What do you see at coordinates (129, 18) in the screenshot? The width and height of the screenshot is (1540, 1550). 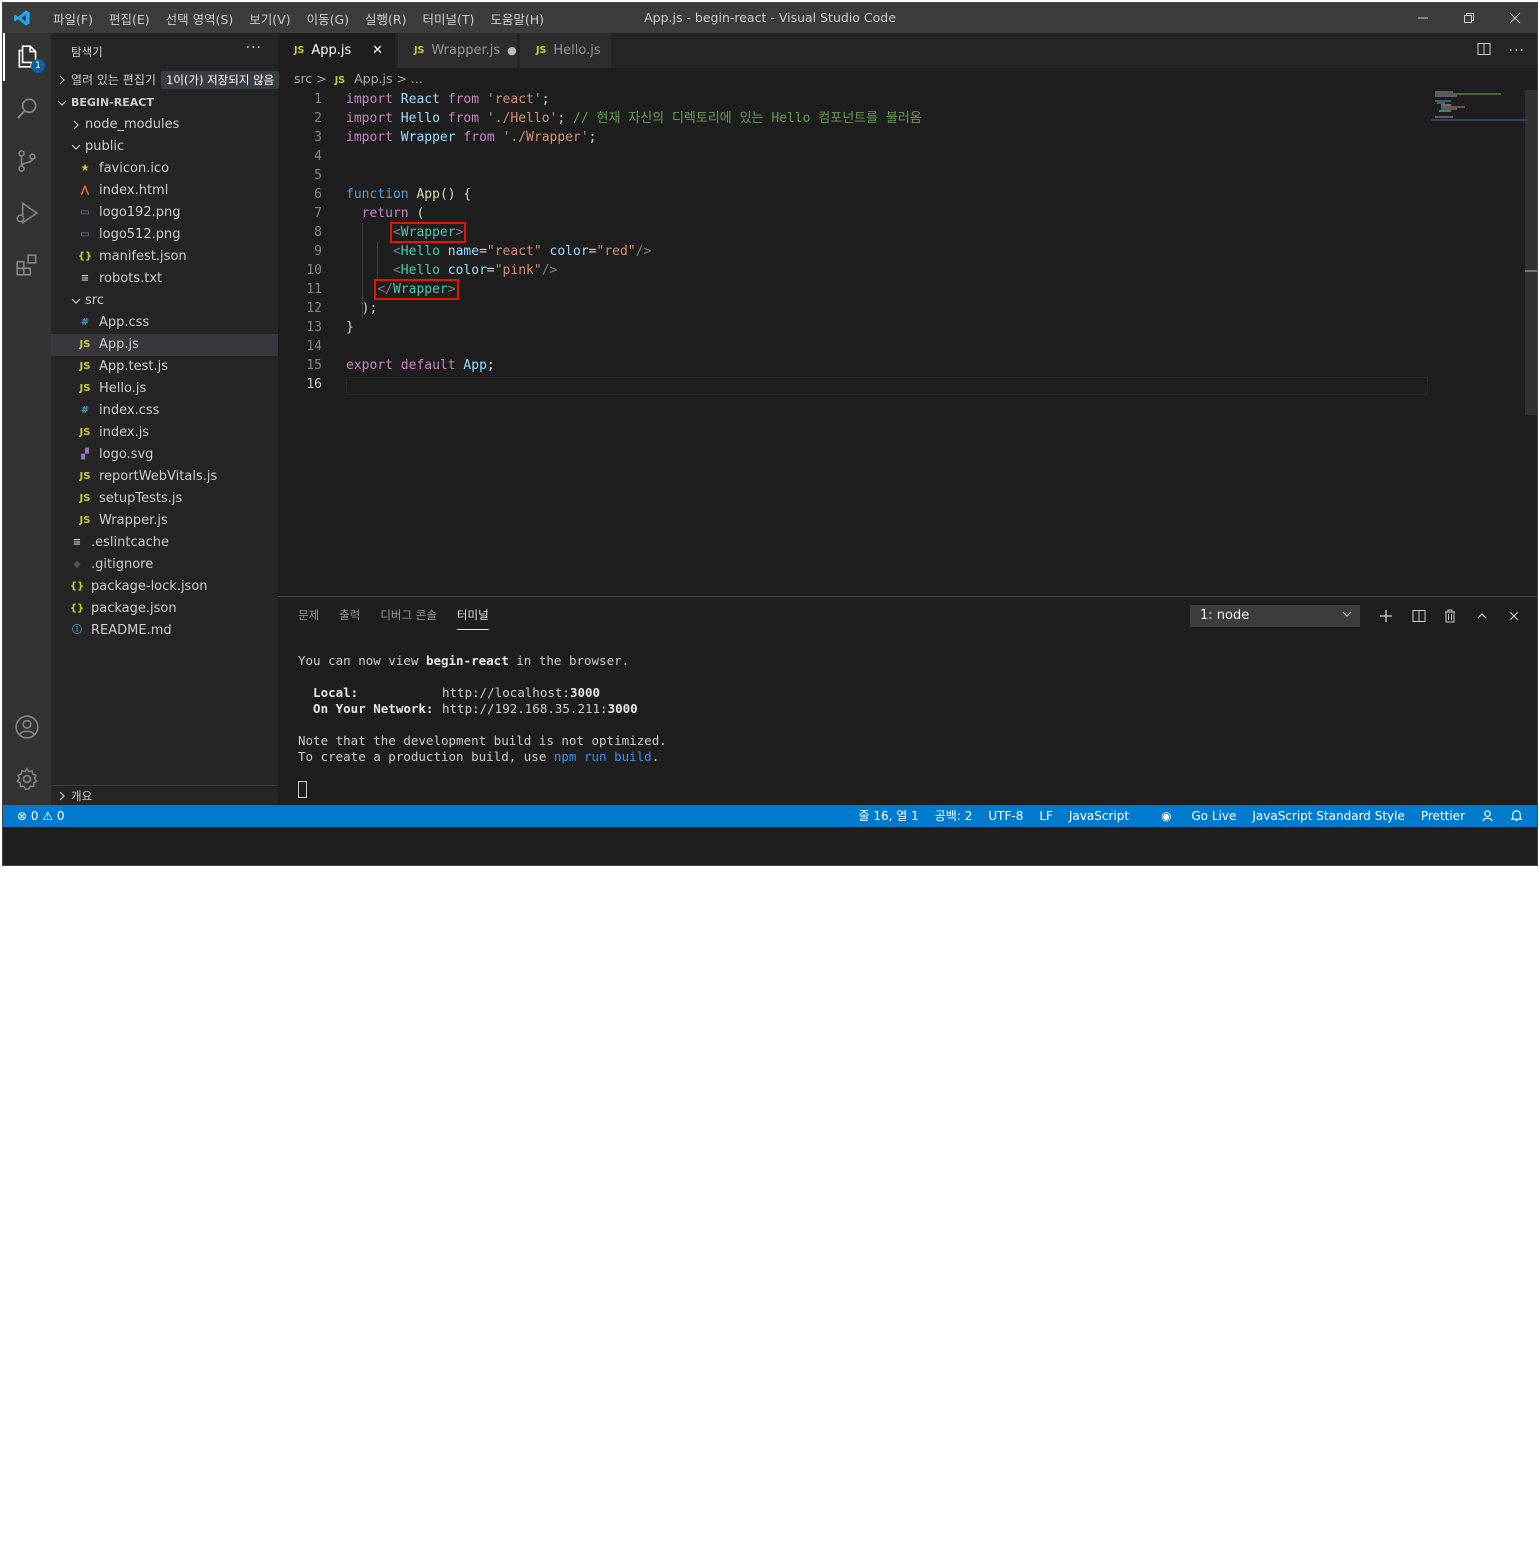 I see `menu-edit: 편집(E)` at bounding box center [129, 18].